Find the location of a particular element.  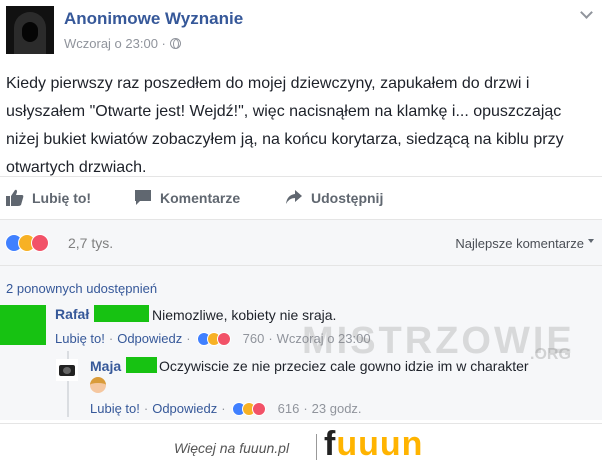

camera-lens is located at coordinates (67, 370).